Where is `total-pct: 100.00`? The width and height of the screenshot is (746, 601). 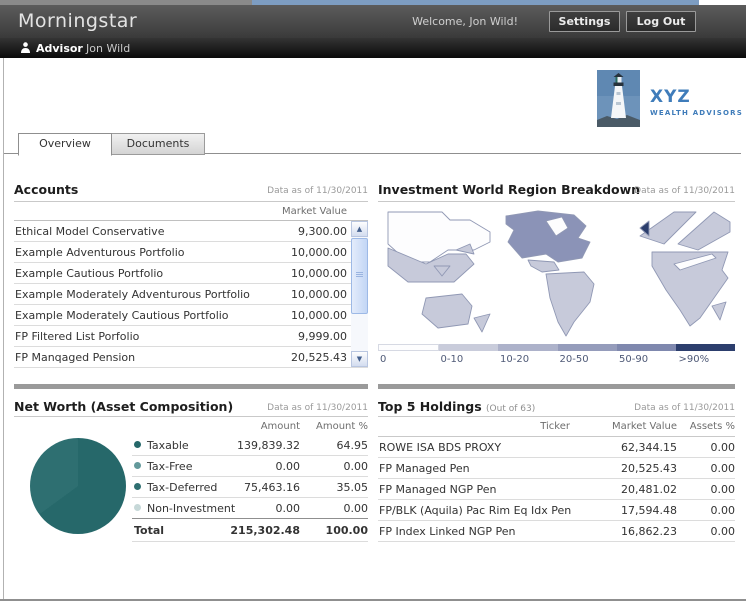
total-pct: 100.00 is located at coordinates (346, 530).